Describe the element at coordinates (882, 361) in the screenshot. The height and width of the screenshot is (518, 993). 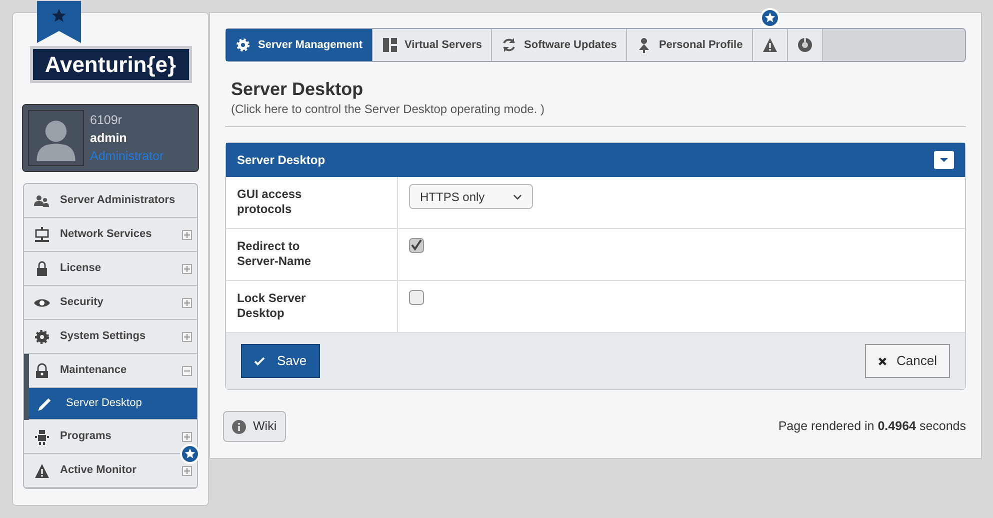
I see `close-icon` at that location.